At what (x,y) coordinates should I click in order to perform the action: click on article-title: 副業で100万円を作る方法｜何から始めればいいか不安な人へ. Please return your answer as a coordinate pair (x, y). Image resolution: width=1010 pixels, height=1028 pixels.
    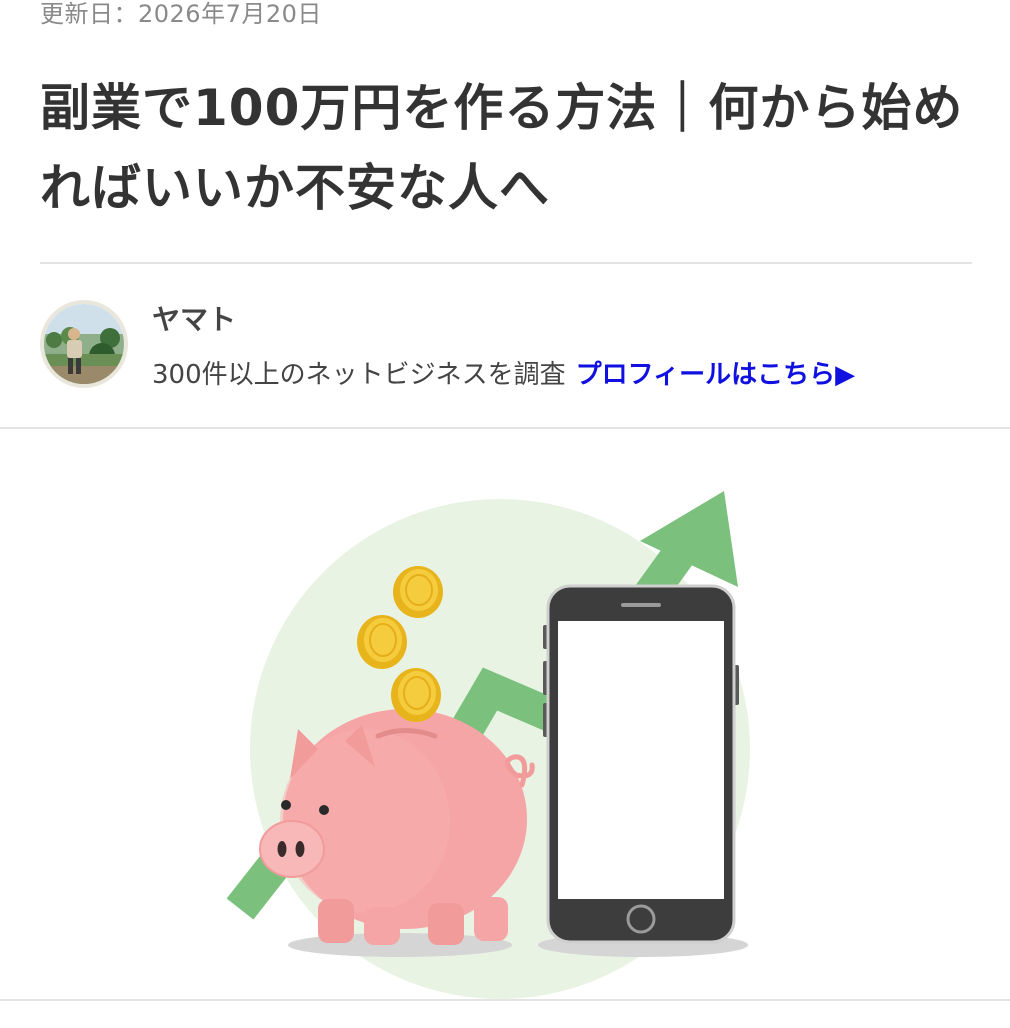
    Looking at the image, I should click on (502, 148).